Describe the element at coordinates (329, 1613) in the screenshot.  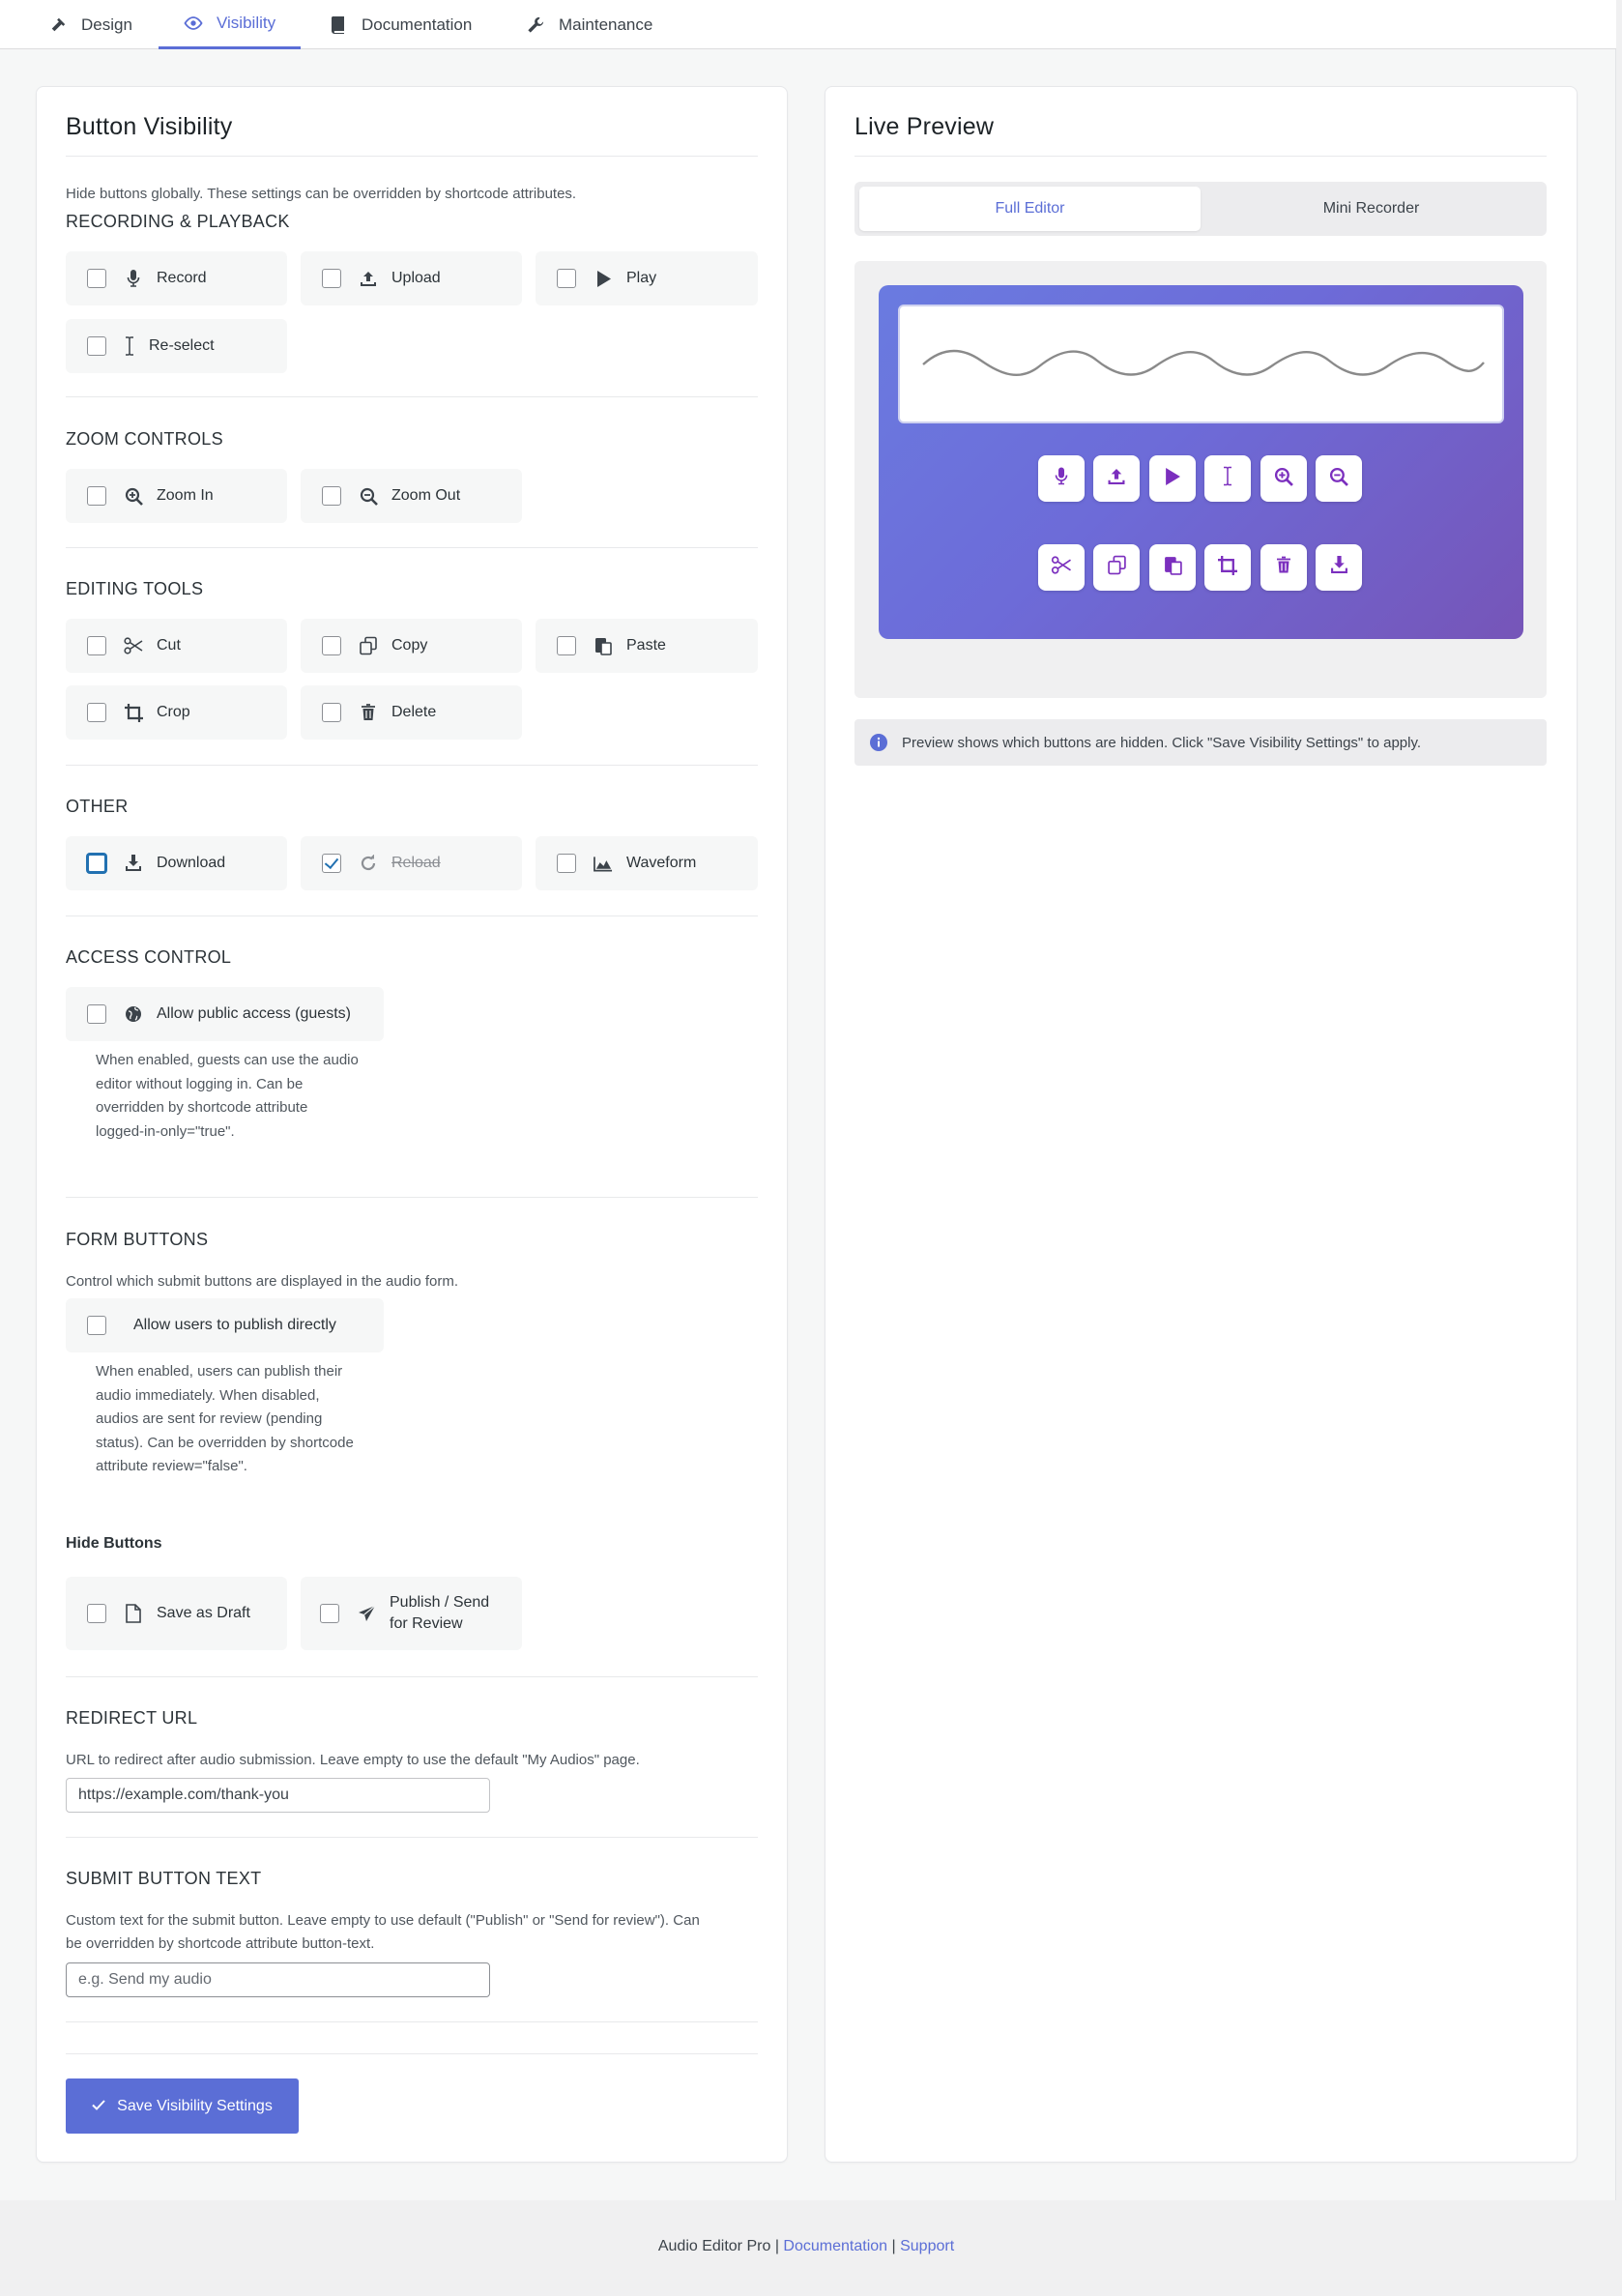
I see `publish-send-checkbox` at that location.